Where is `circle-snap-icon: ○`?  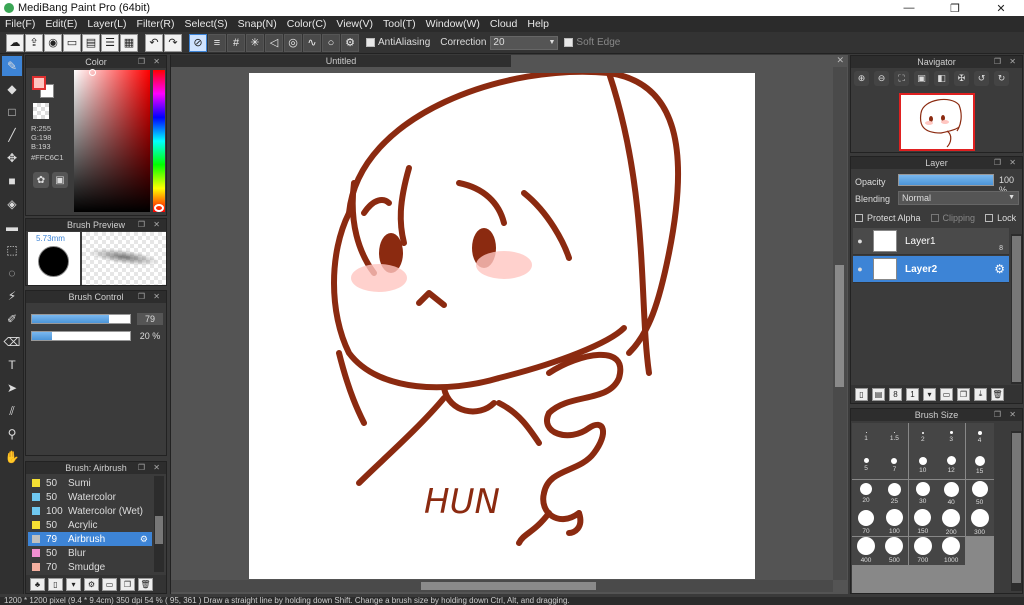 circle-snap-icon: ○ is located at coordinates (331, 42).